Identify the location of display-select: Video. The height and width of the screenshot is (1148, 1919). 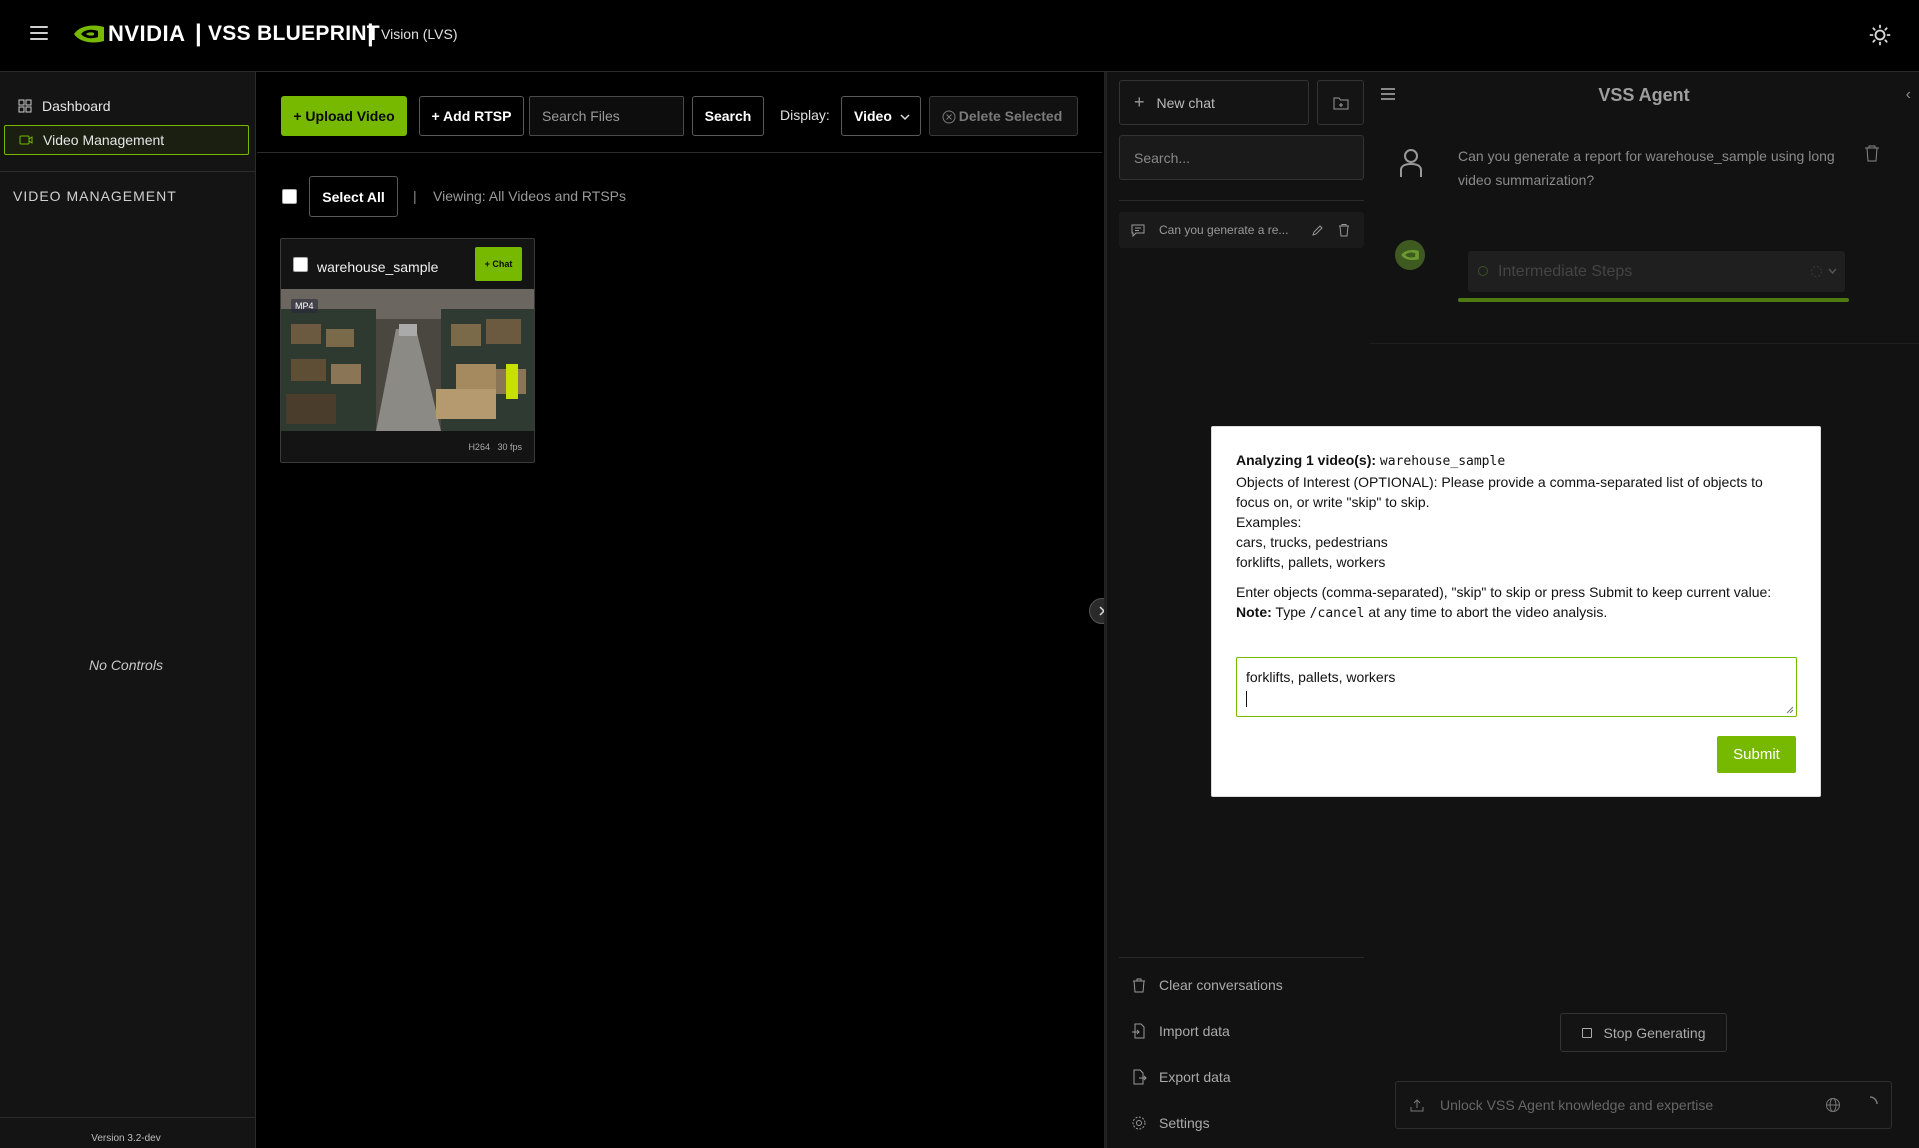
(881, 116).